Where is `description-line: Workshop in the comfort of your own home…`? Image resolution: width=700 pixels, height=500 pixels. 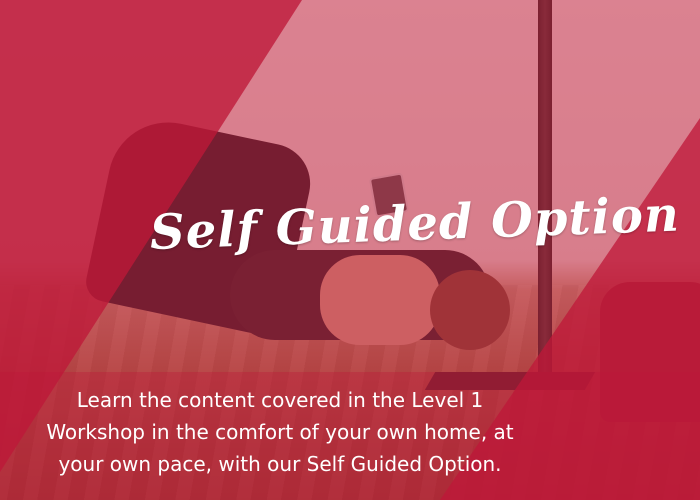 description-line: Workshop in the comfort of your own home… is located at coordinates (280, 432).